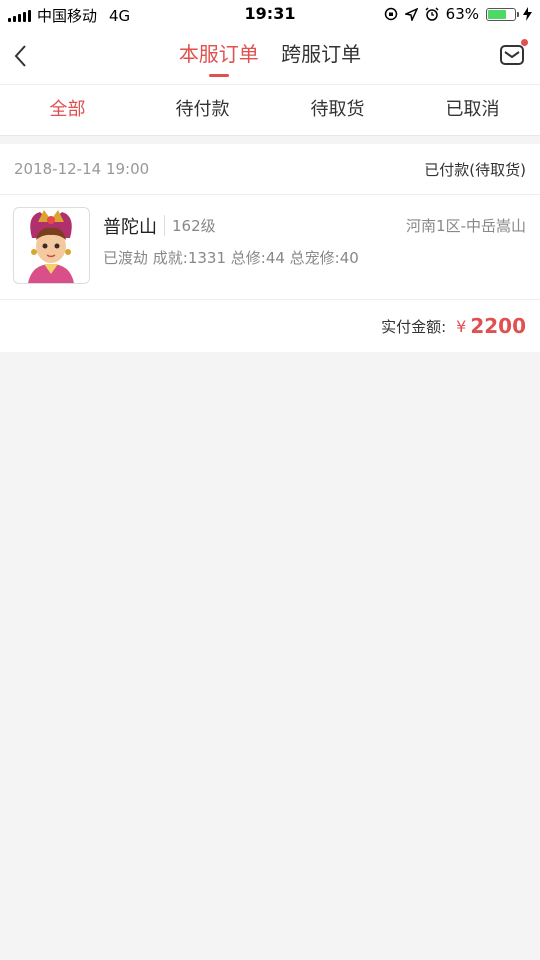 Image resolution: width=540 pixels, height=960 pixels. Describe the element at coordinates (321, 57) in the screenshot. I see `tab-cross-server-orders: 跨服订单` at that location.